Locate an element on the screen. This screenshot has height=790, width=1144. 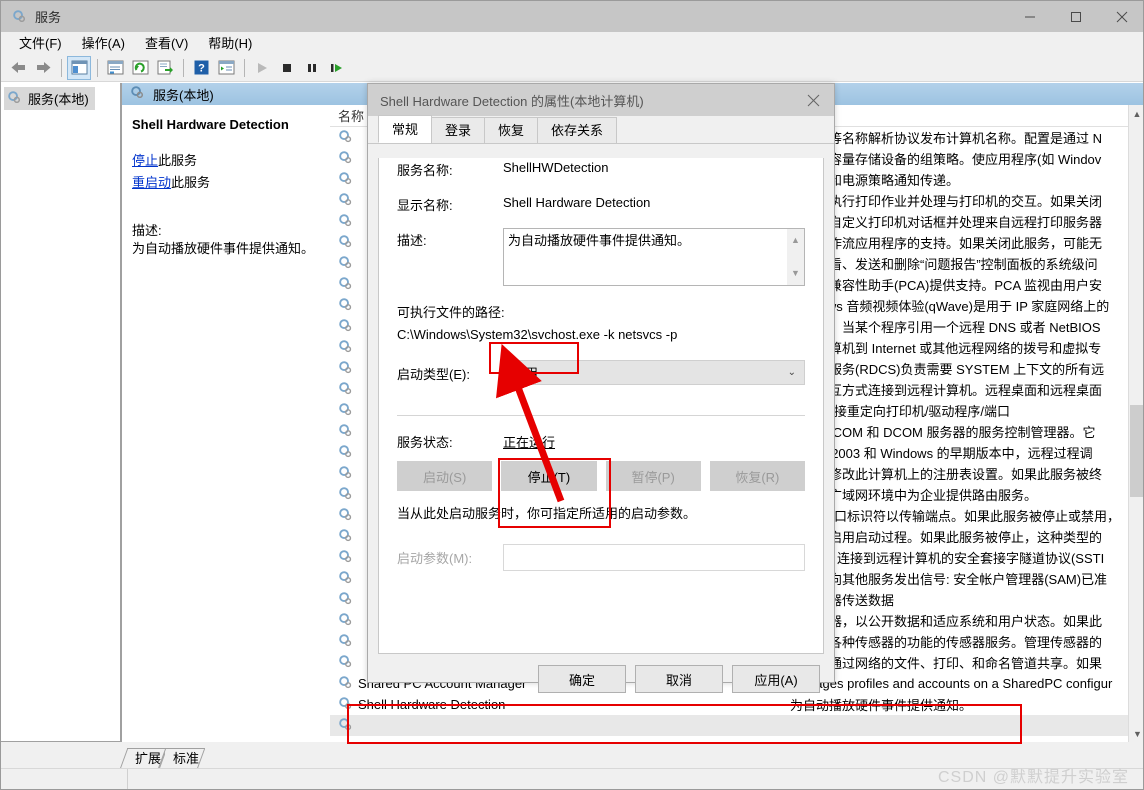
forward-arrow-icon is located at coordinates (43, 68).